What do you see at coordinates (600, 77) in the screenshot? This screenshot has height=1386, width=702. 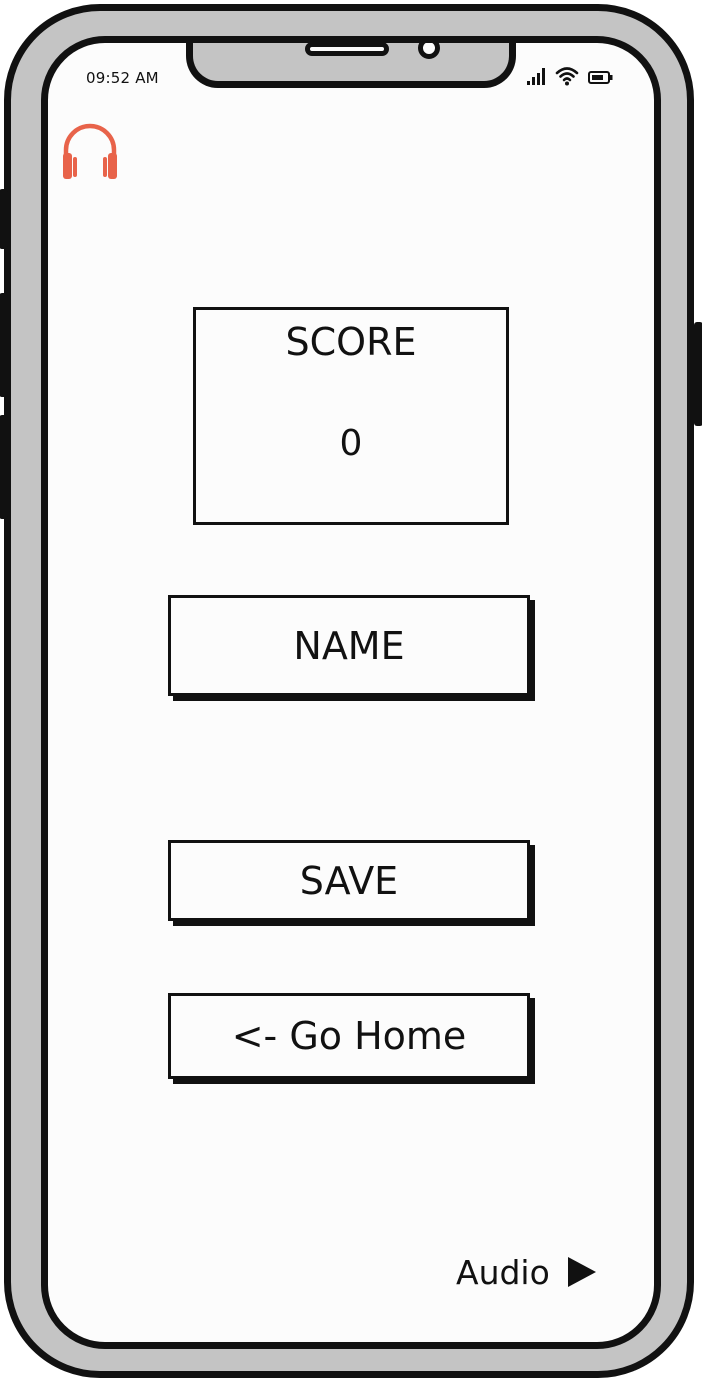 I see `battery-icon` at bounding box center [600, 77].